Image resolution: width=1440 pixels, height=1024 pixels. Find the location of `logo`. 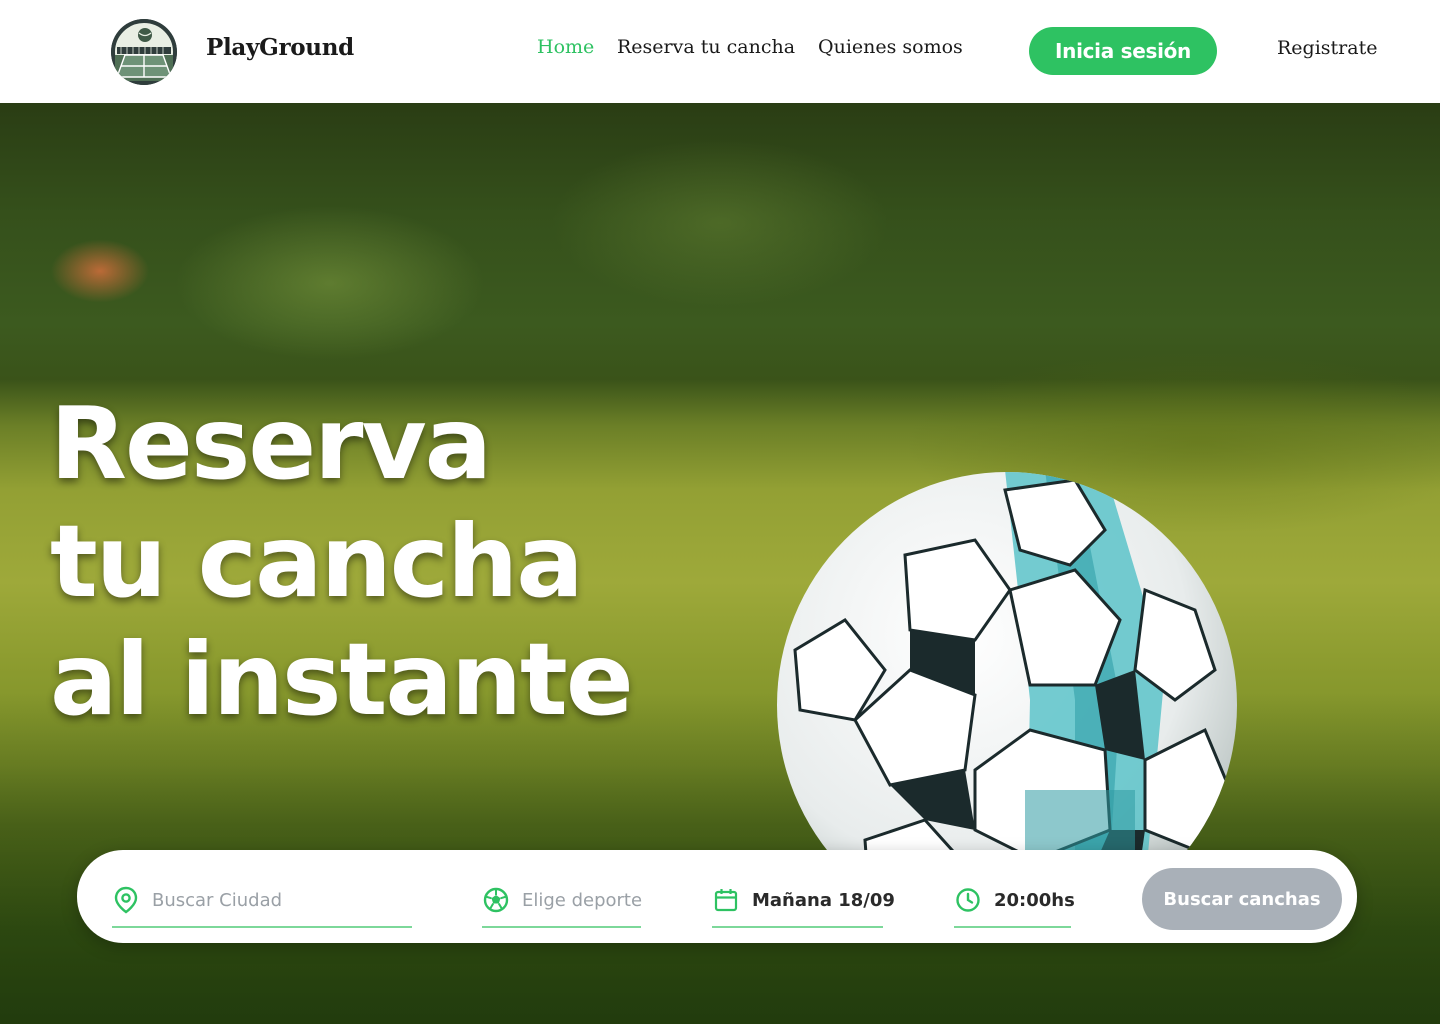

logo is located at coordinates (144, 52).